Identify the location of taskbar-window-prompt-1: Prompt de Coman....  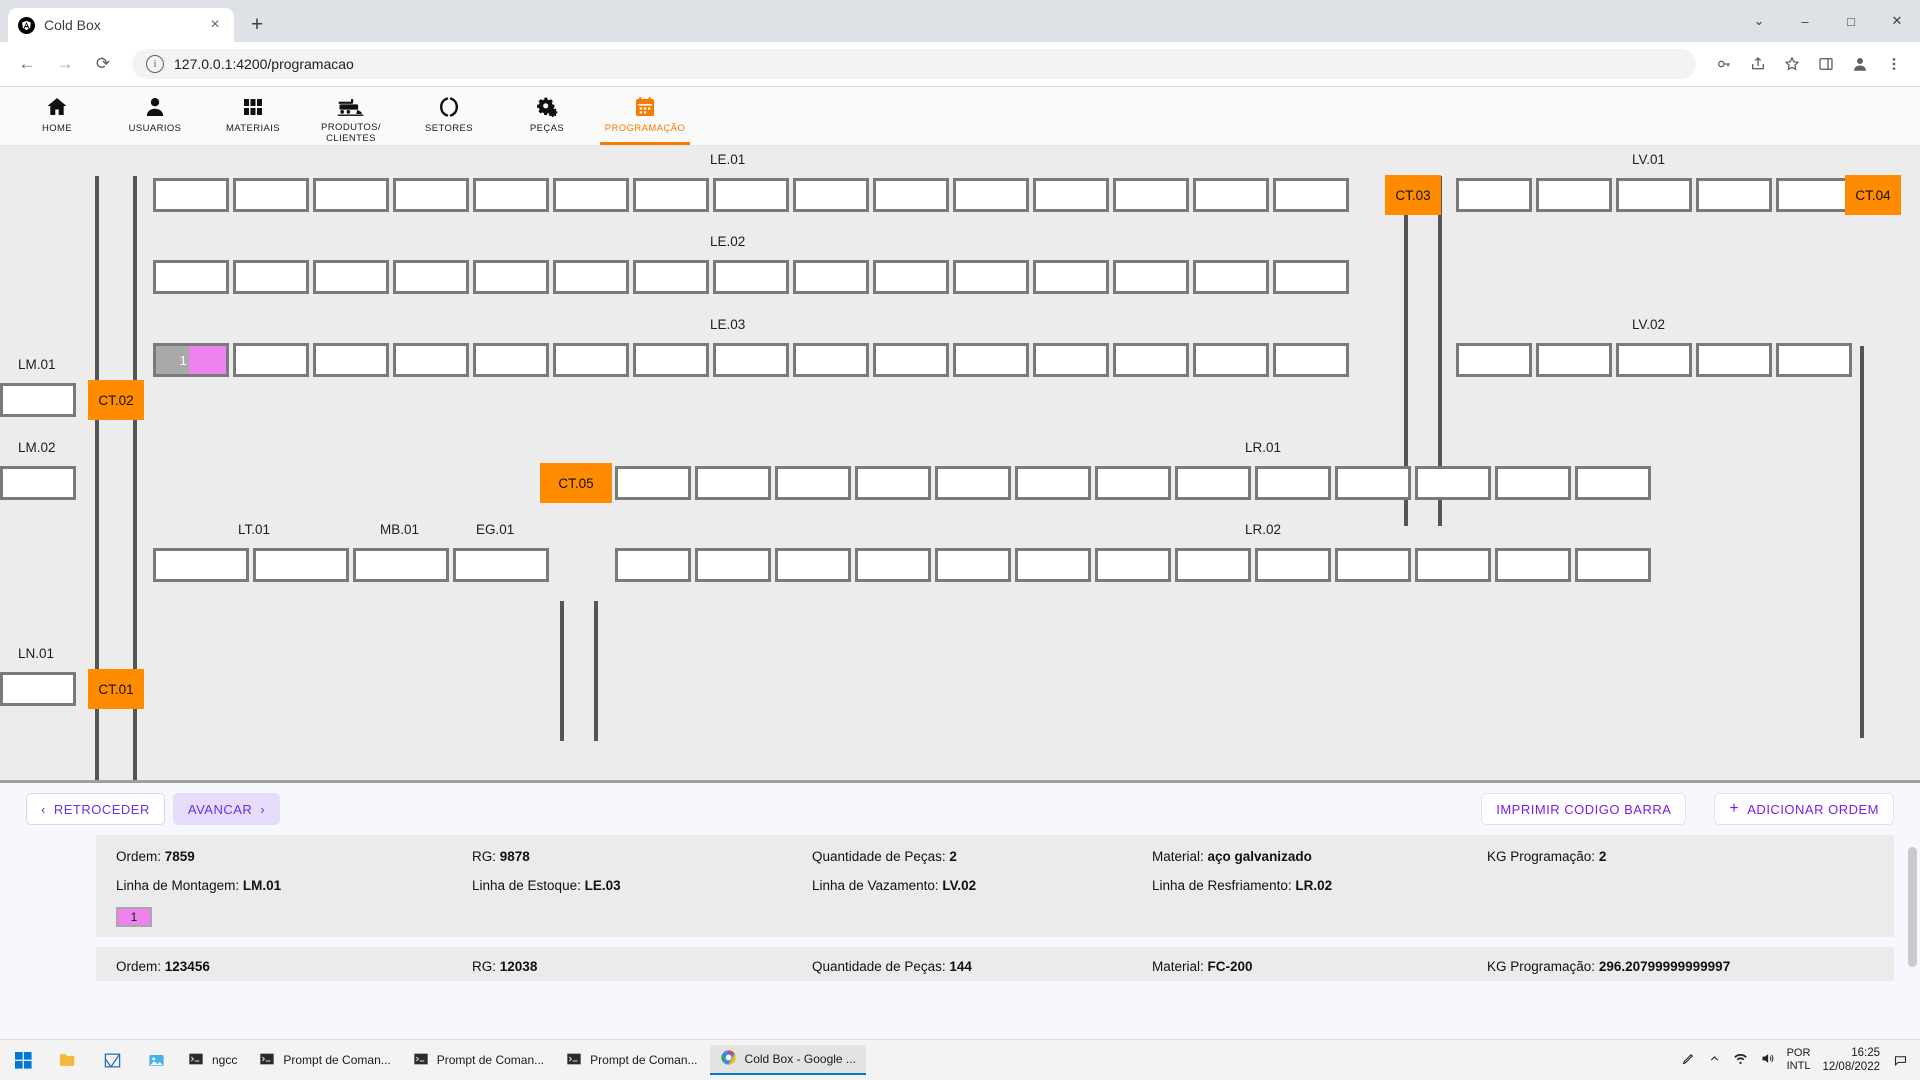
(324, 1060).